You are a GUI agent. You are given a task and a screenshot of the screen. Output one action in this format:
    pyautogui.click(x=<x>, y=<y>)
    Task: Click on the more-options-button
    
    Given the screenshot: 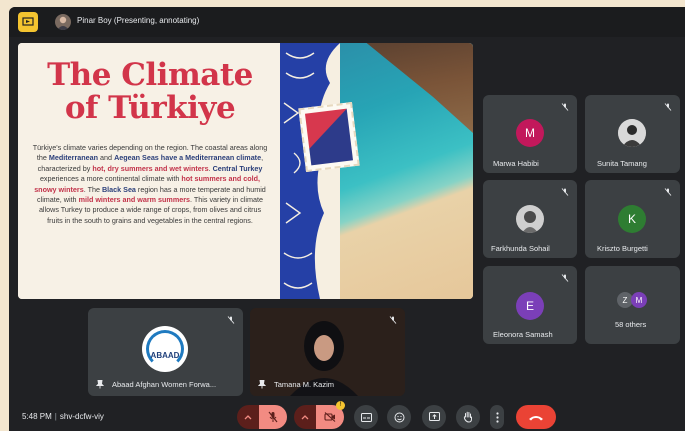 What is the action you would take?
    pyautogui.click(x=497, y=417)
    